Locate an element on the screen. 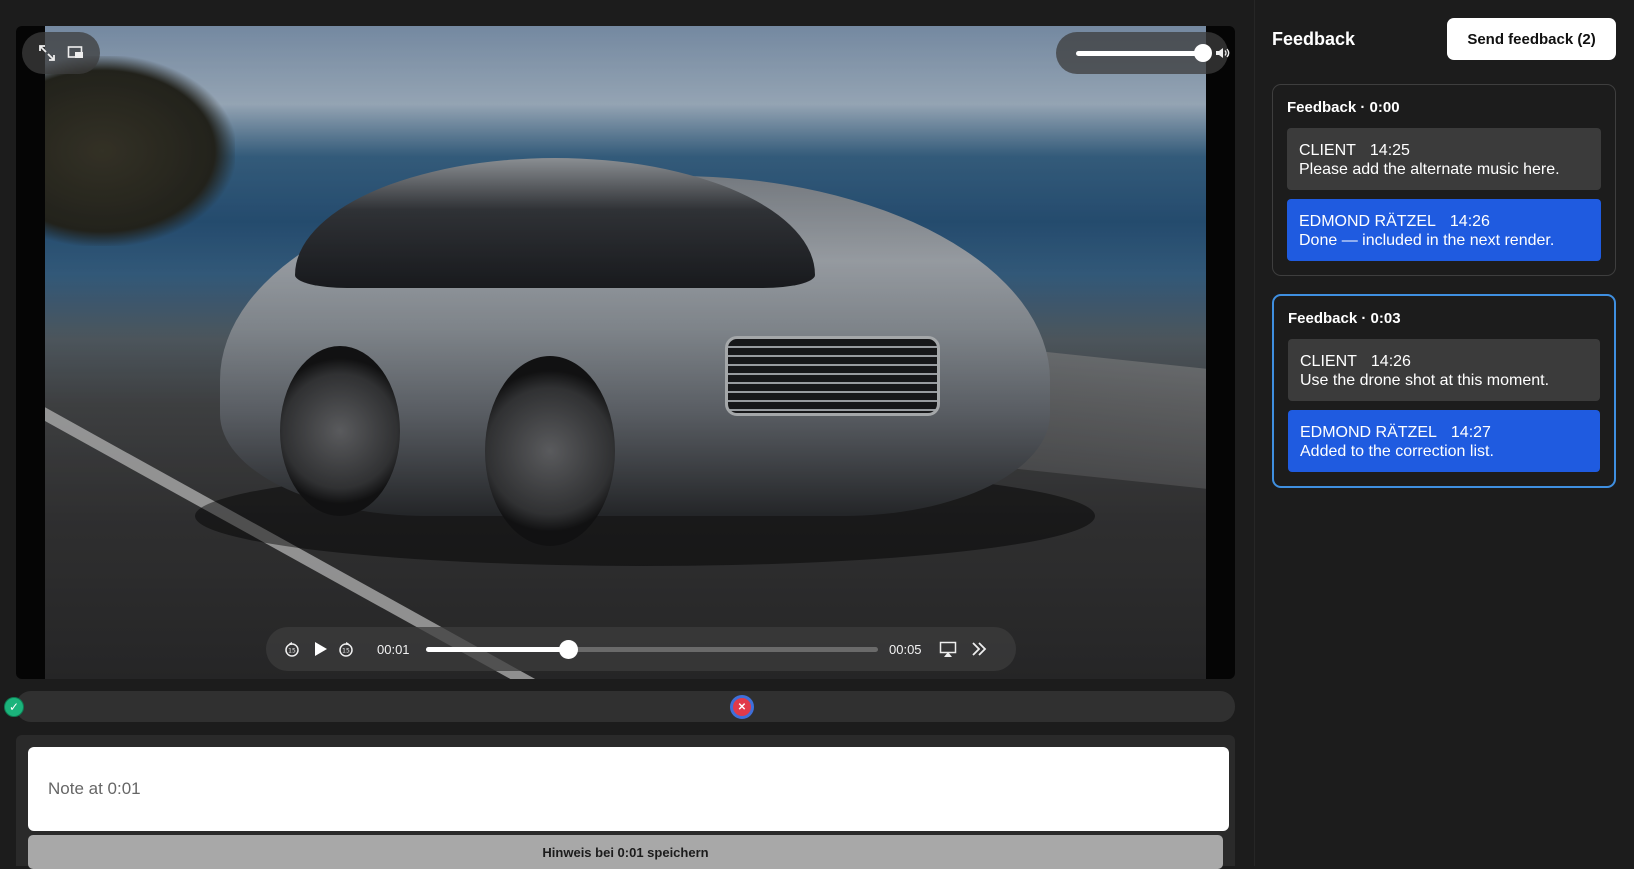  skip-forward-icon is located at coordinates (979, 649).